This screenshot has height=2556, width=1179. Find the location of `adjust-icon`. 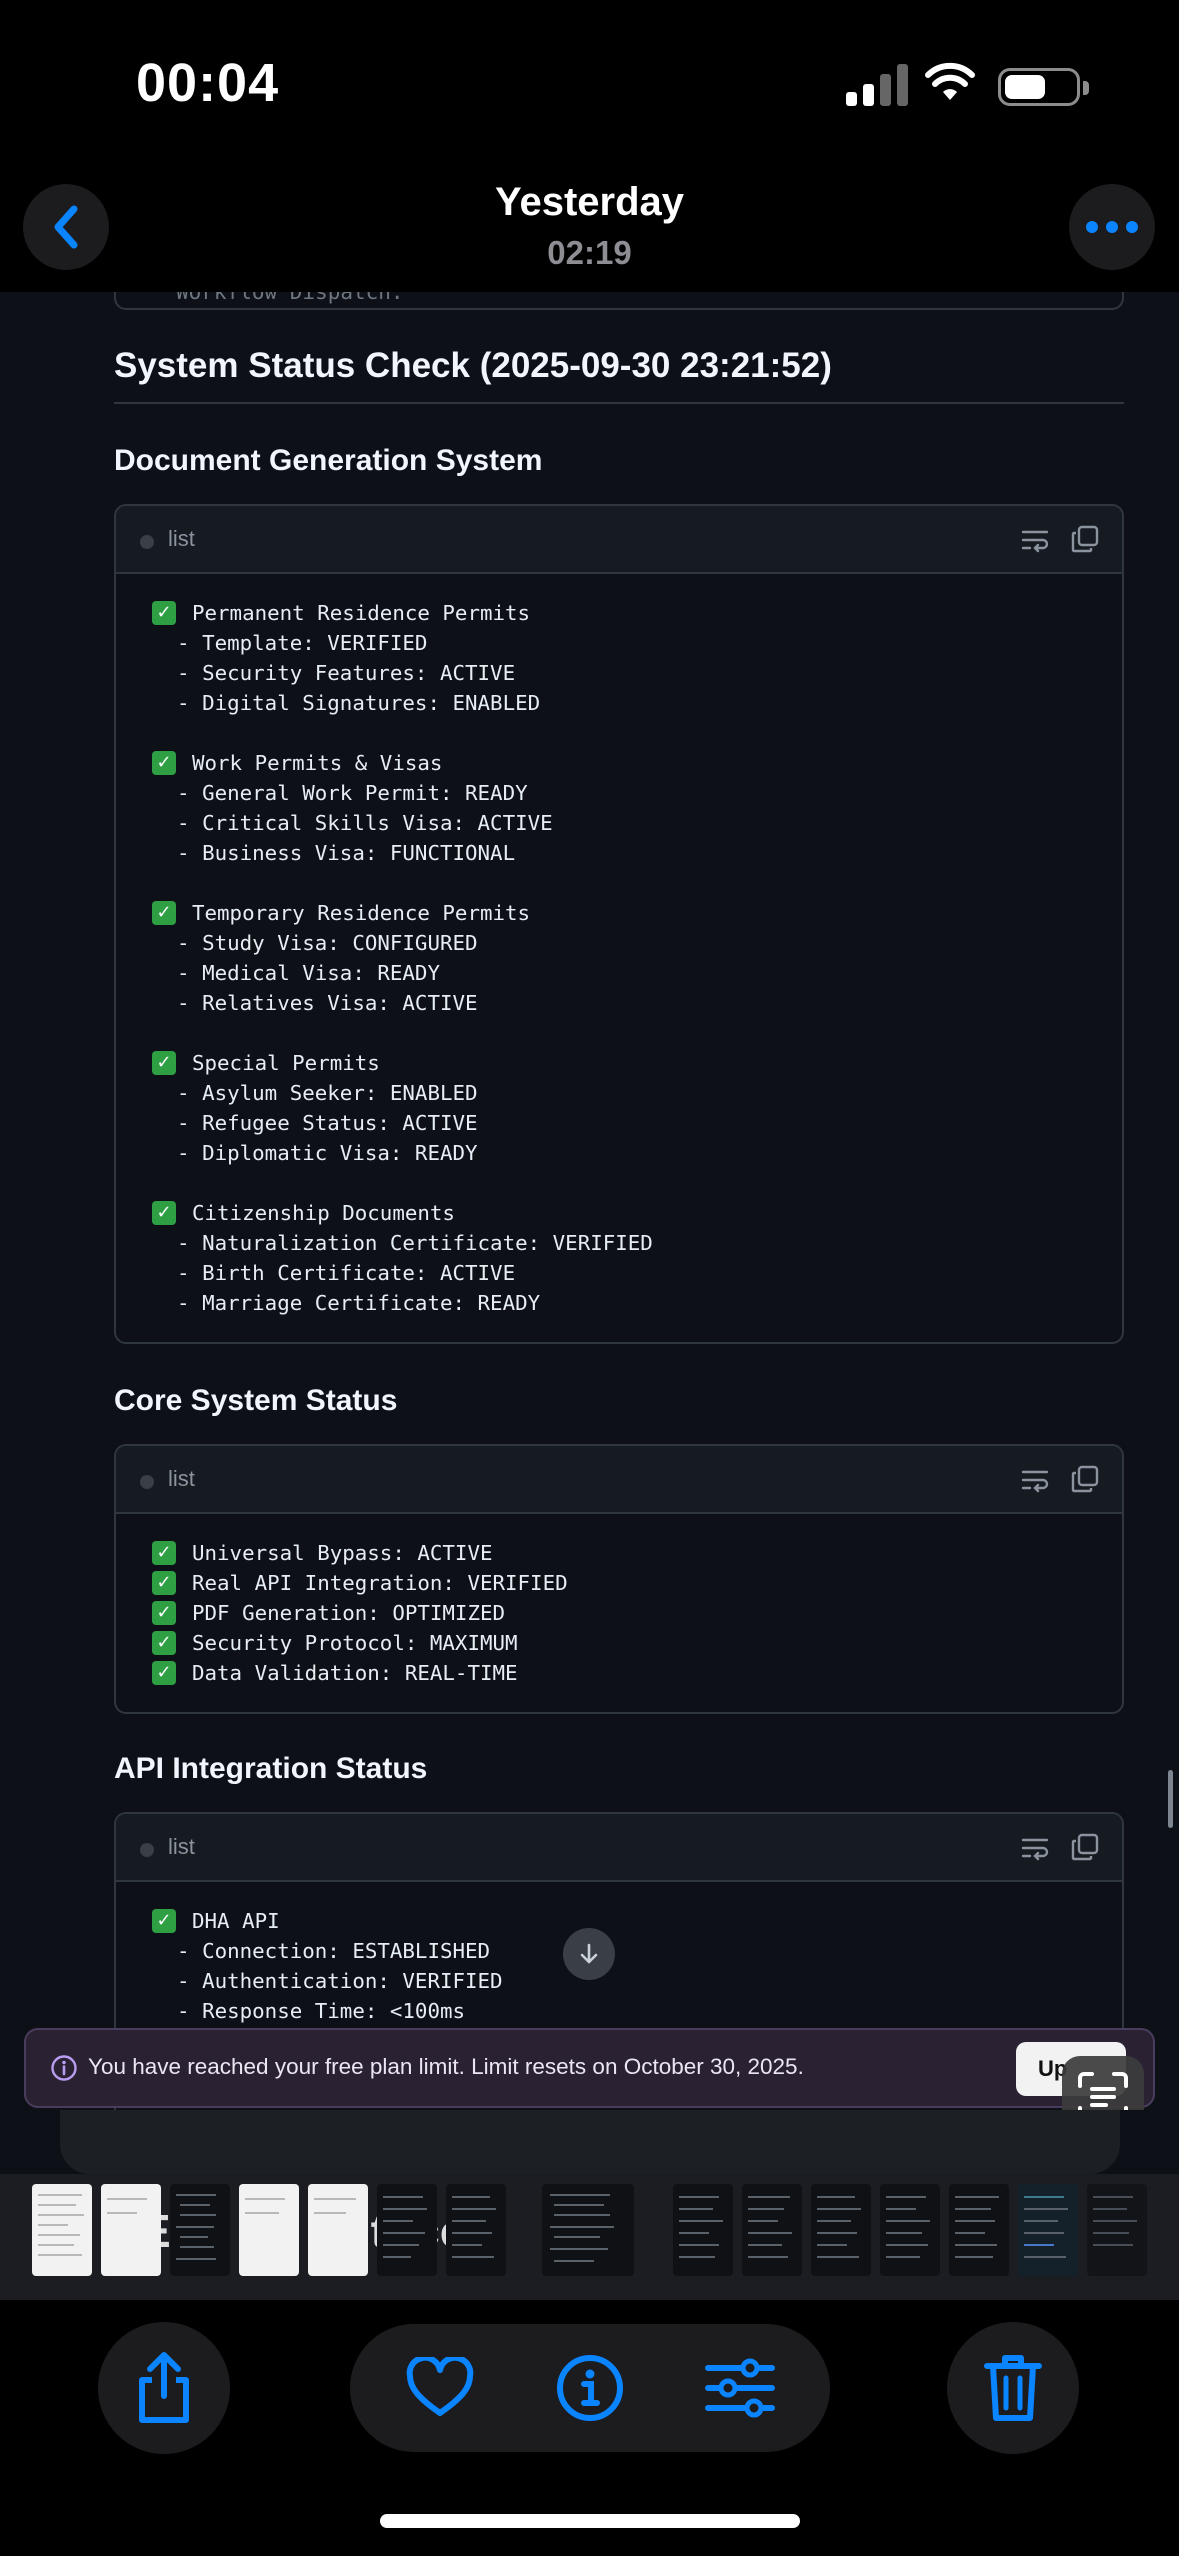

adjust-icon is located at coordinates (740, 2388).